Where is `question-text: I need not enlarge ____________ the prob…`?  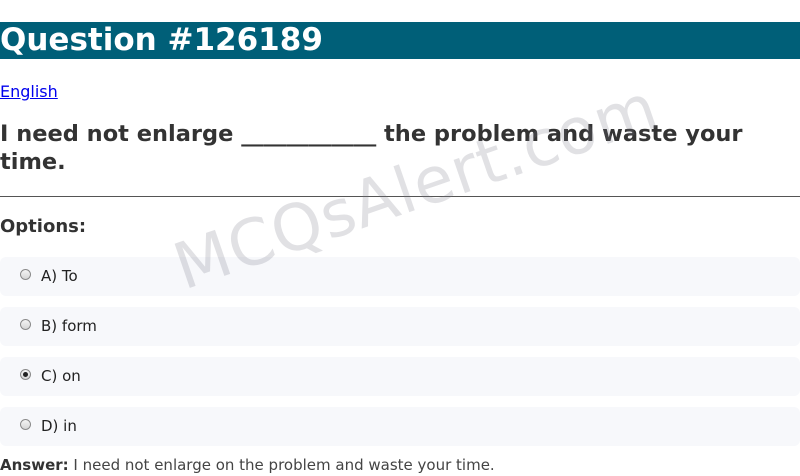
question-text: I need not enlarge ____________ the prob… is located at coordinates (371, 148).